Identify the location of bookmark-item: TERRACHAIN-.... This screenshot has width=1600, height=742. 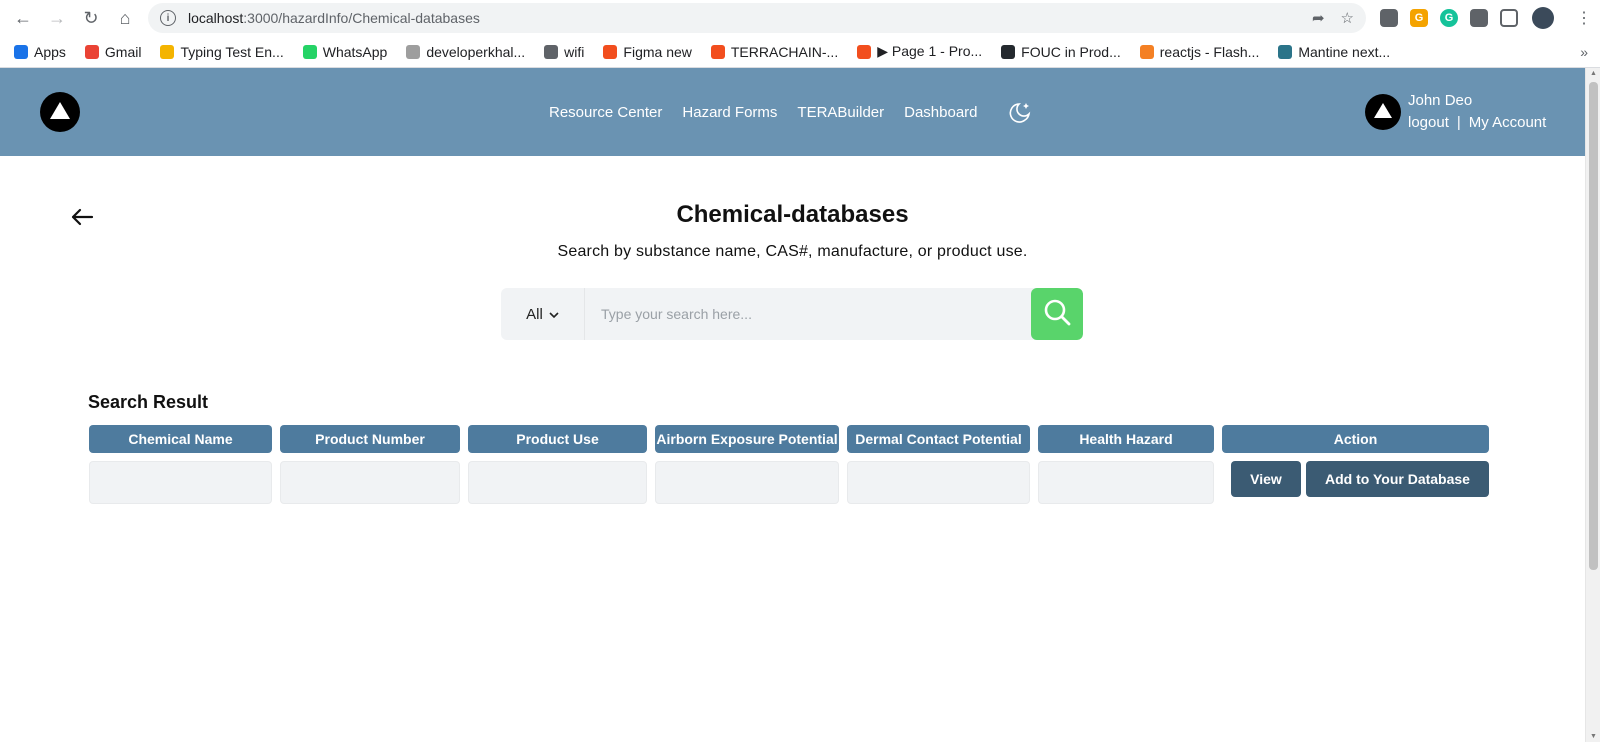
(774, 51).